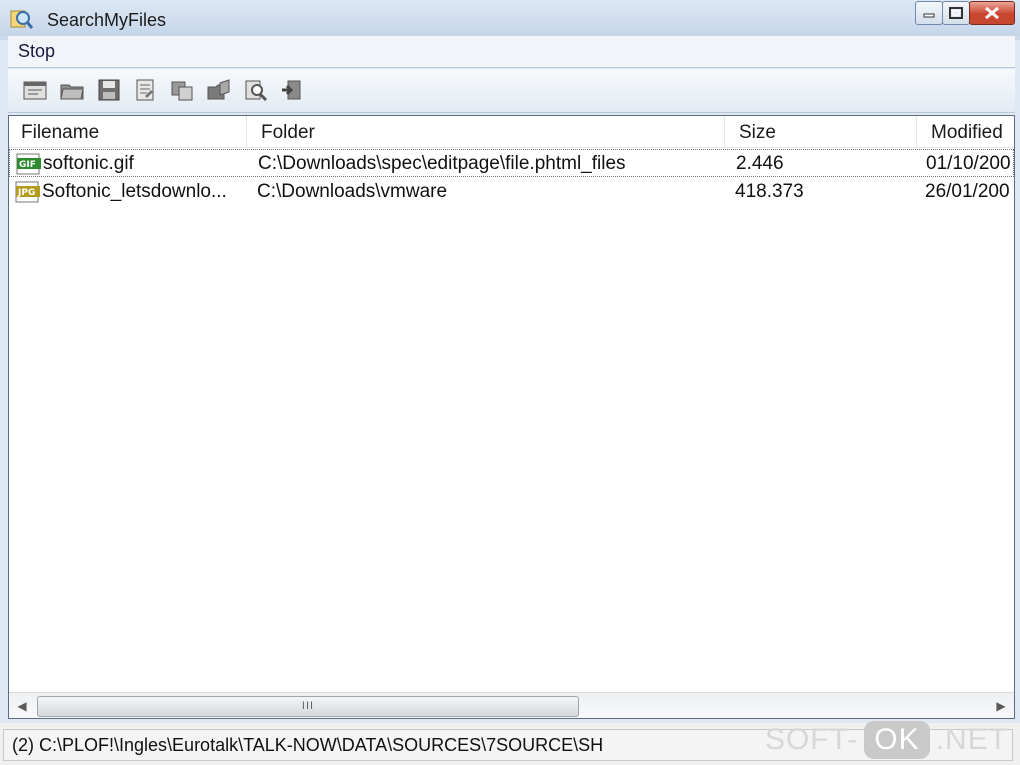 The width and height of the screenshot is (1020, 765). I want to click on searchmyfiles-app-icon, so click(22, 19).